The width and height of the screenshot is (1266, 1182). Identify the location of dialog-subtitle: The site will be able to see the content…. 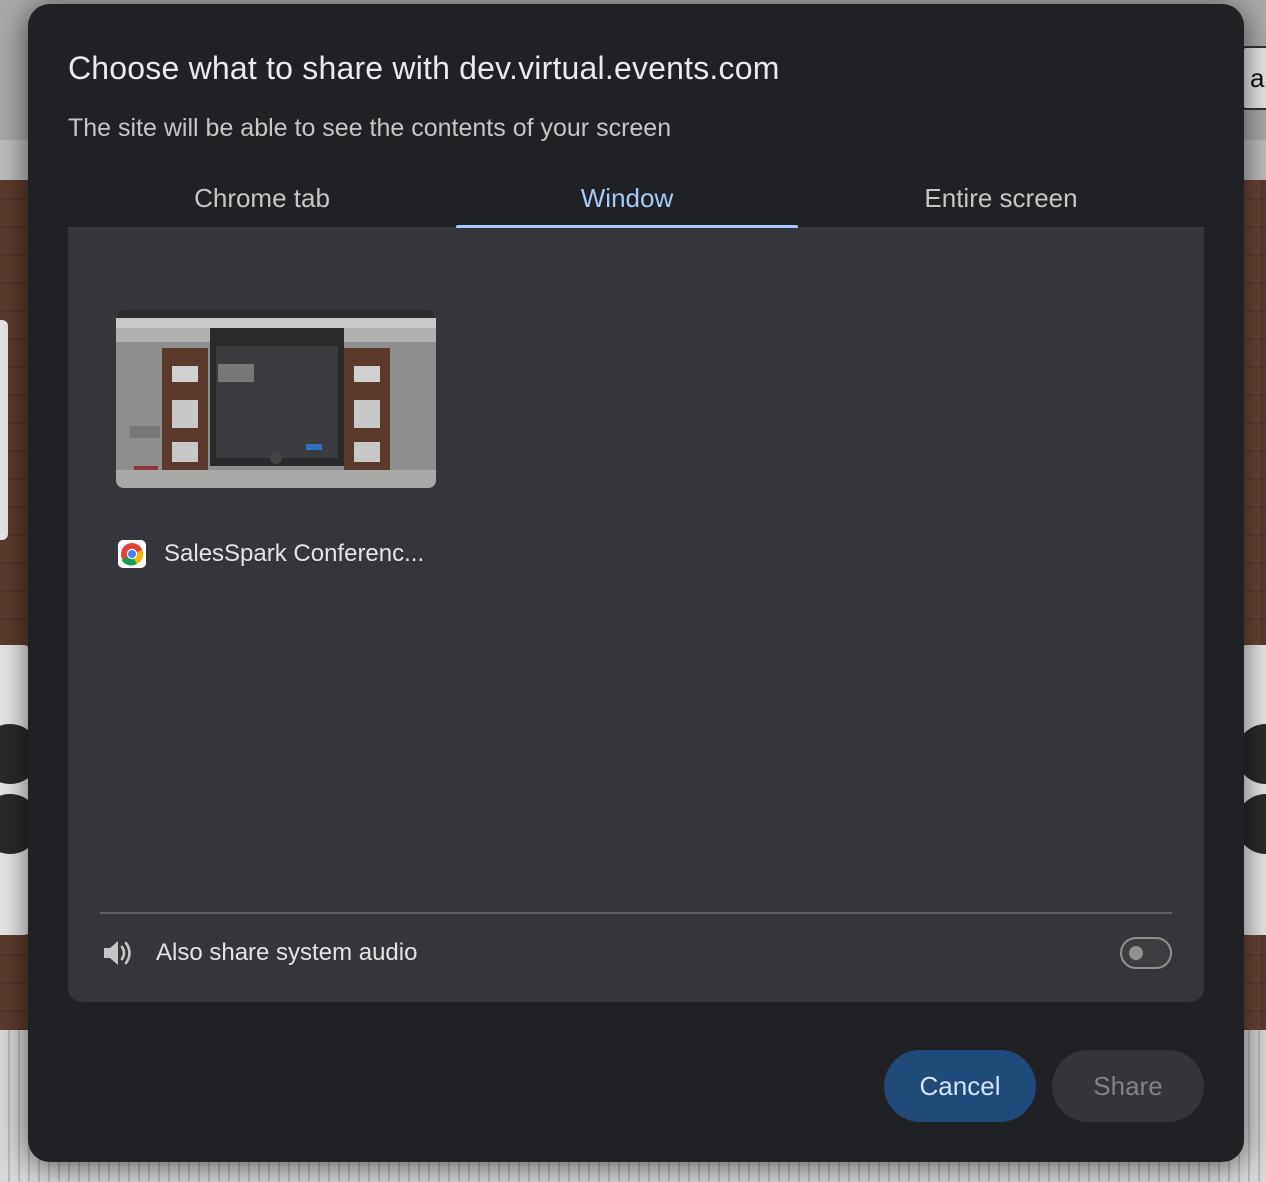
(370, 128).